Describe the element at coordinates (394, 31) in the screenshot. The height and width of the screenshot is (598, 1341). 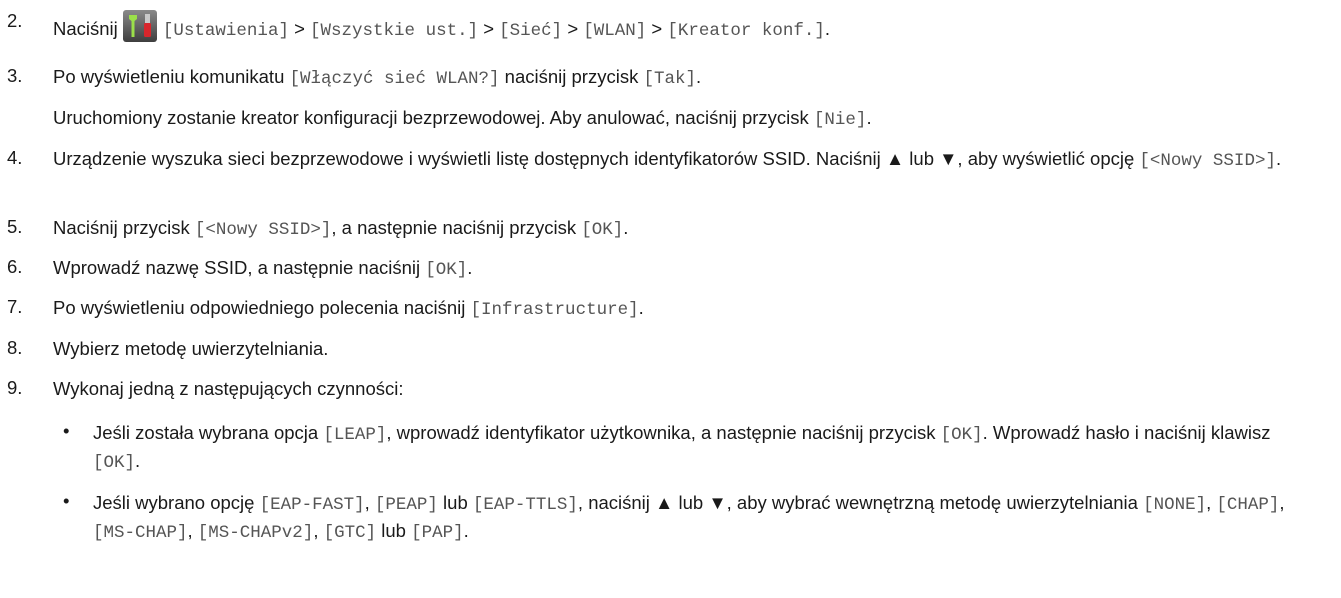
I see `ui-option-code: [Wszystkie ust.]` at that location.